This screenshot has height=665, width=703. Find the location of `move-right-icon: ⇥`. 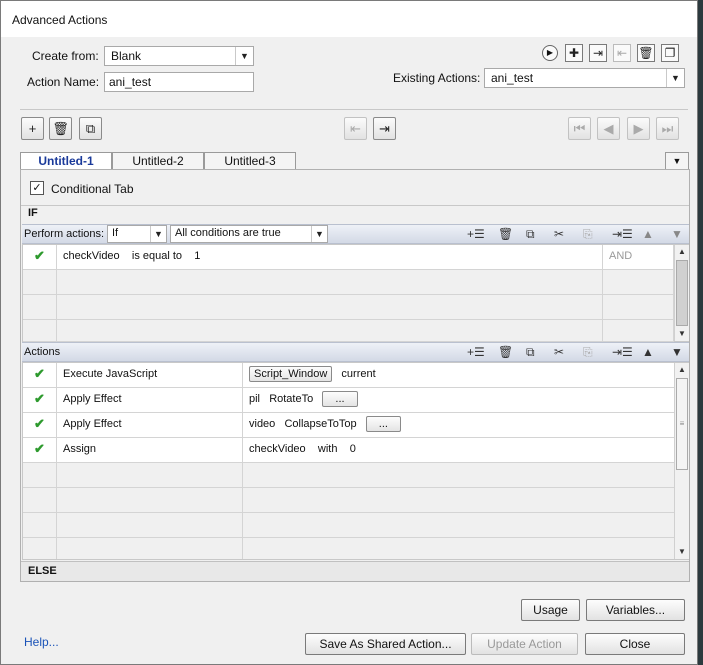

move-right-icon: ⇥ is located at coordinates (384, 128).